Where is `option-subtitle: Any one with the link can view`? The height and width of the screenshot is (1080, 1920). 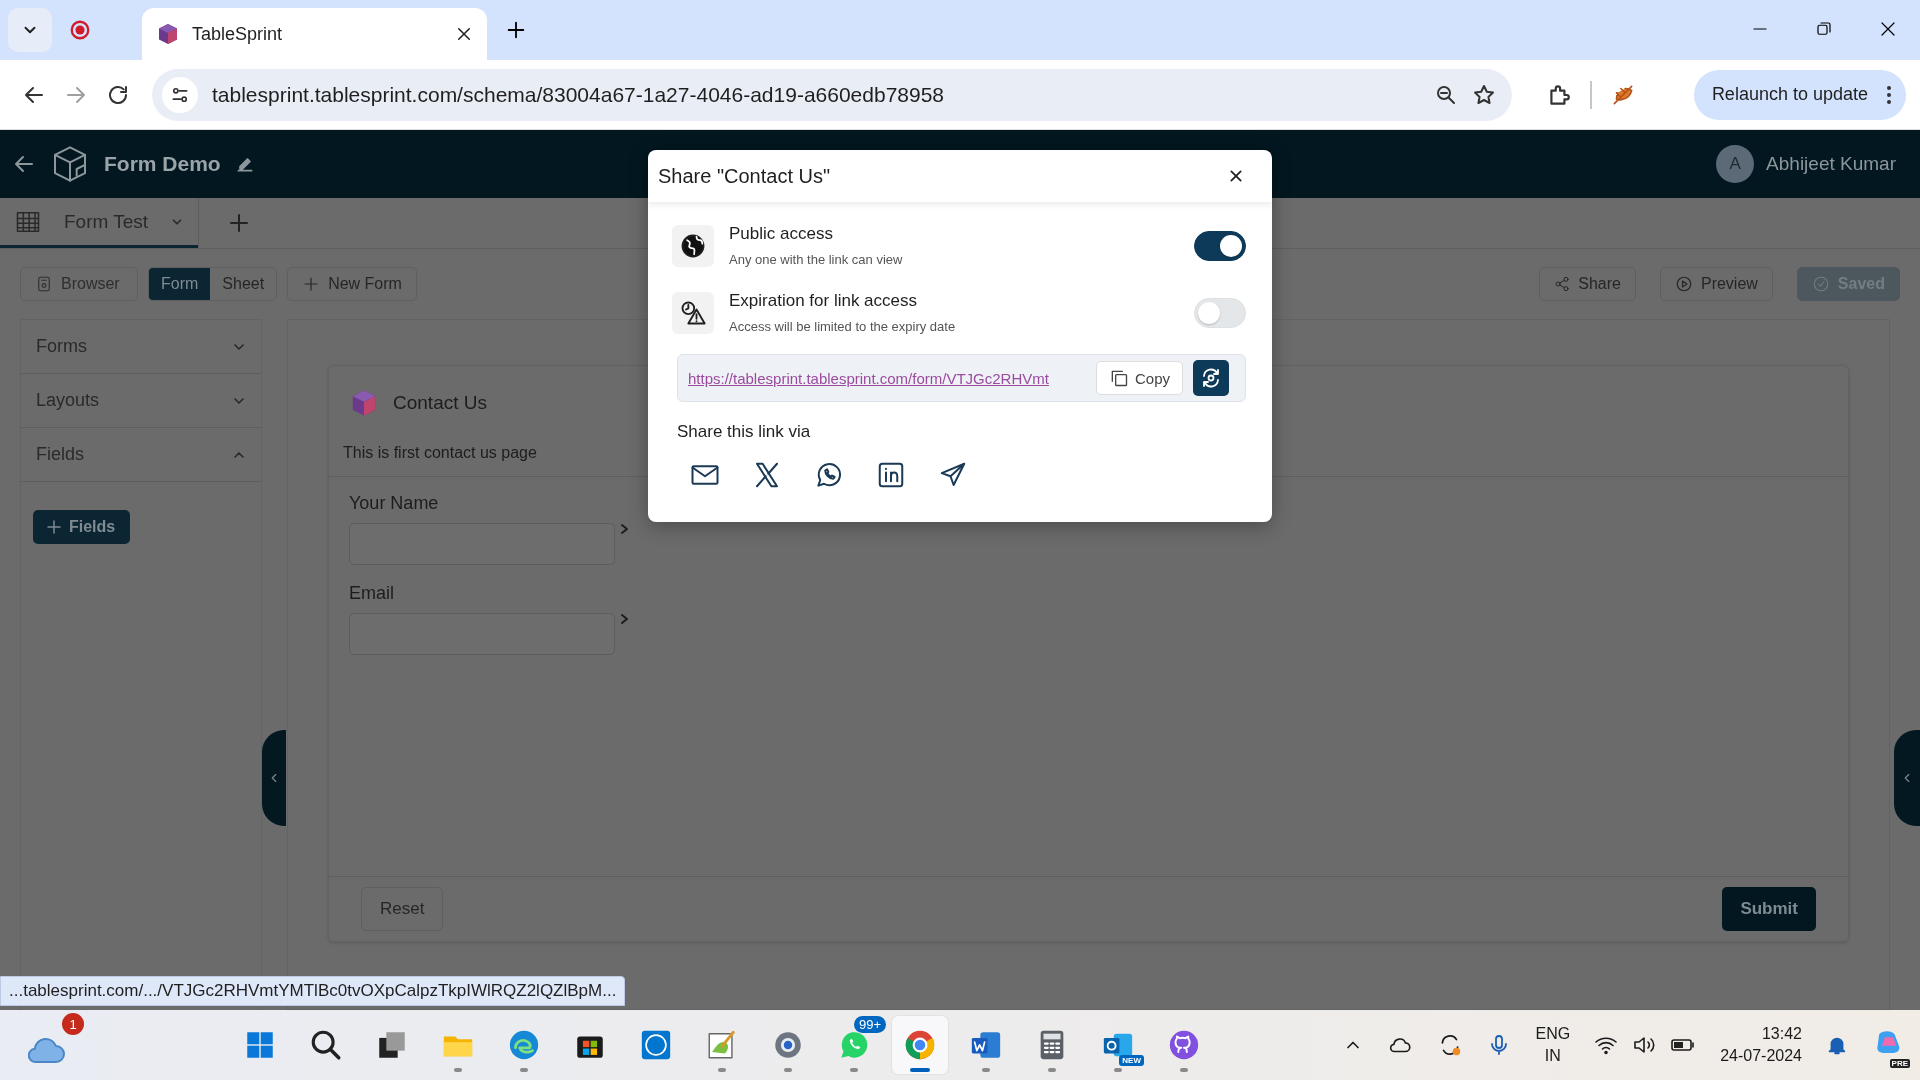 option-subtitle: Any one with the link can view is located at coordinates (816, 259).